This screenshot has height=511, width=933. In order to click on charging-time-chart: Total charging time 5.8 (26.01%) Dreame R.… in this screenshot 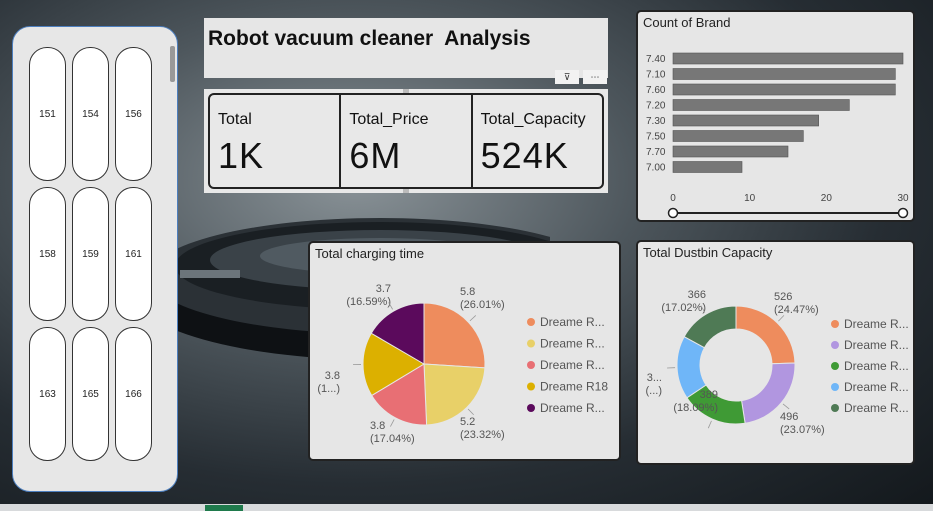, I will do `click(464, 351)`.